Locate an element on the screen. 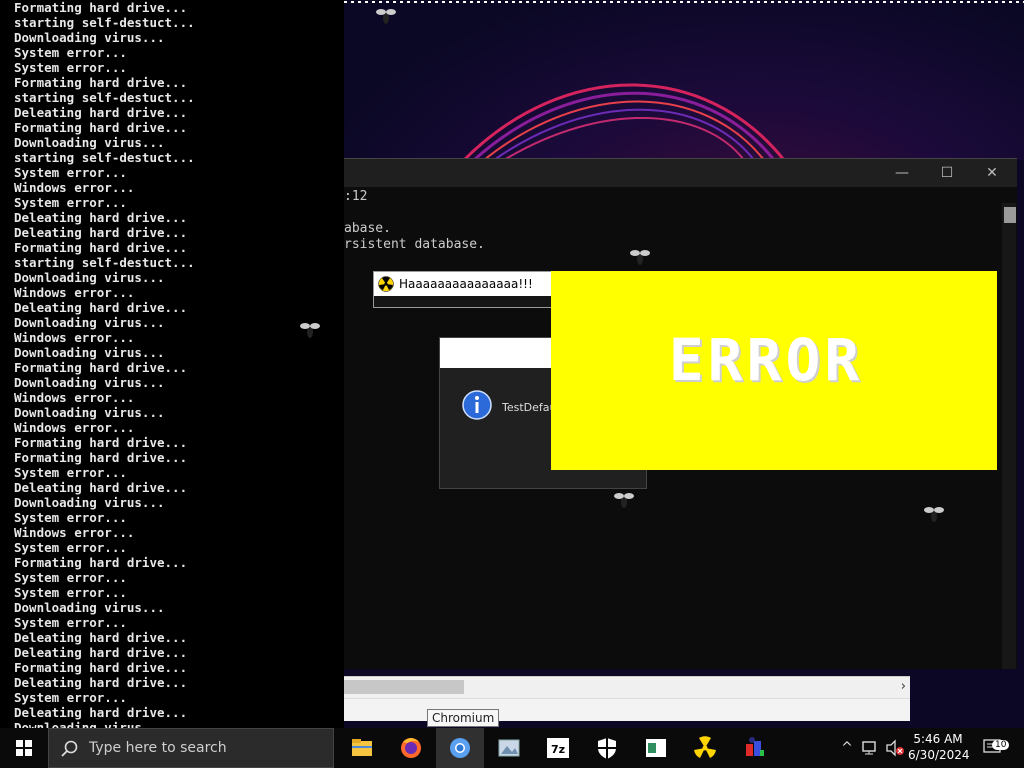  terminal-line: abase. is located at coordinates (367, 228).